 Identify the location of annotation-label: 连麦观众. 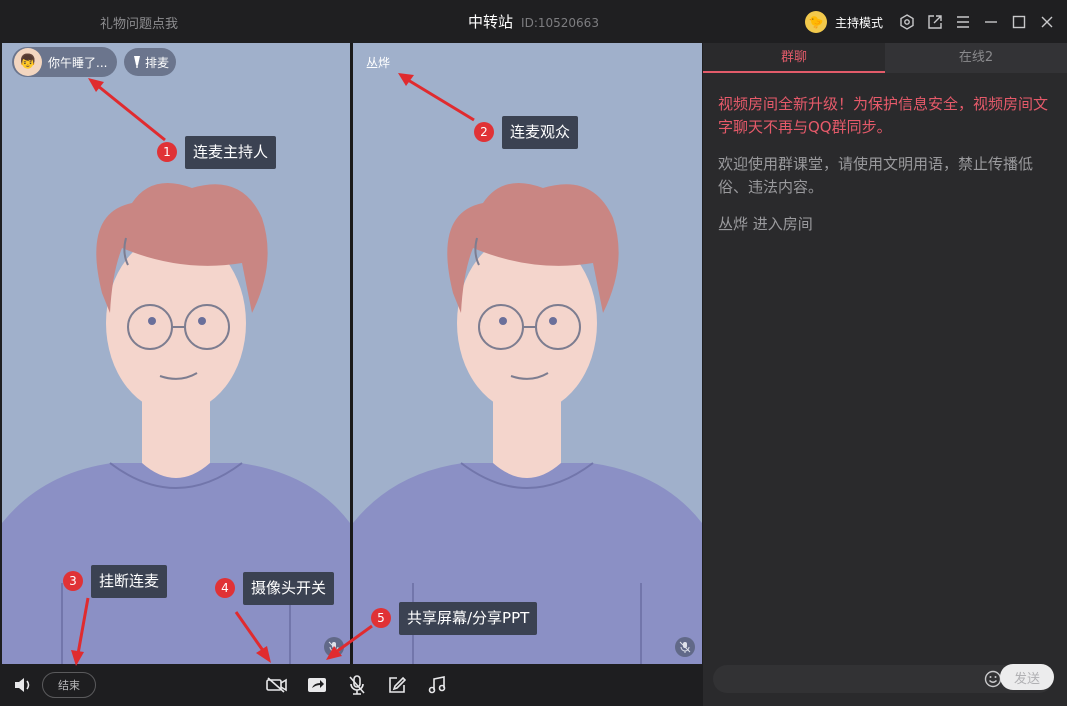
(540, 132).